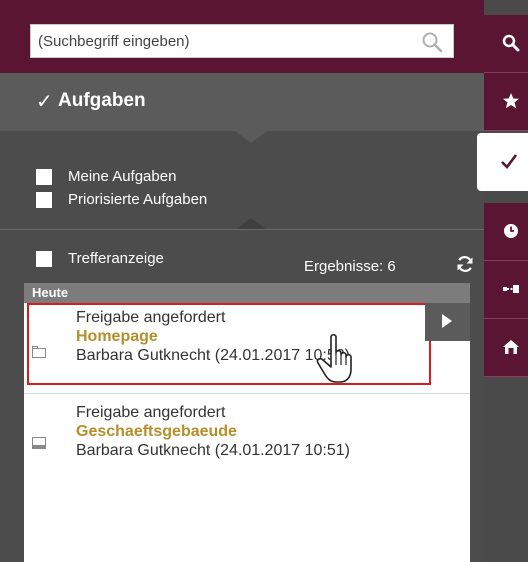  What do you see at coordinates (39, 443) in the screenshot?
I see `page-icon` at bounding box center [39, 443].